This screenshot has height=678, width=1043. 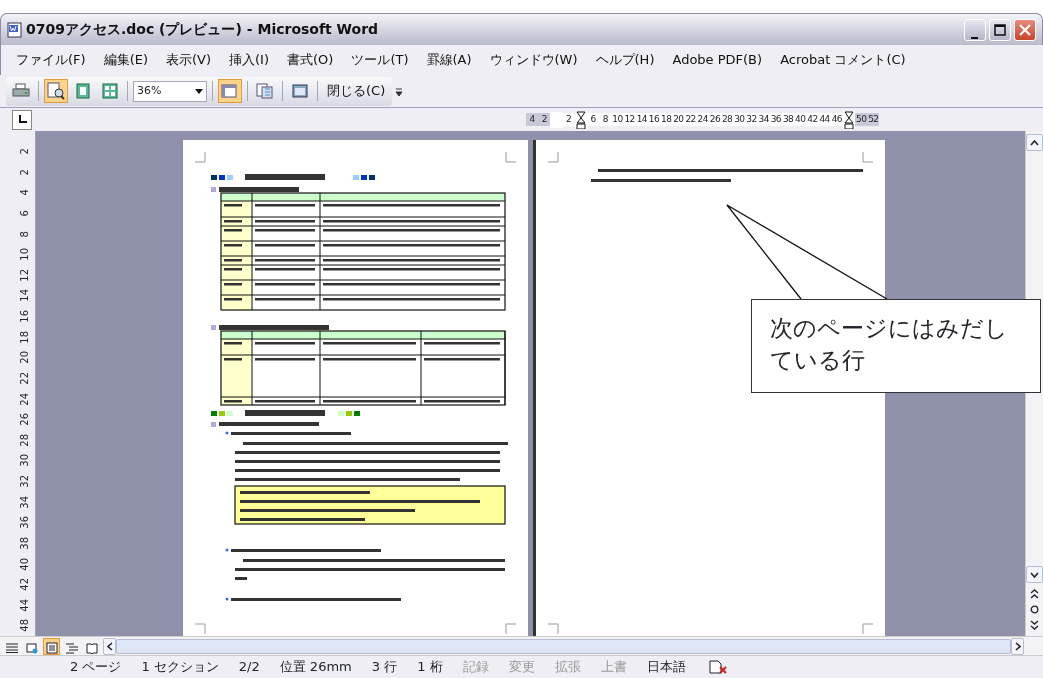 What do you see at coordinates (873, 119) in the screenshot?
I see `ruler-number: 52` at bounding box center [873, 119].